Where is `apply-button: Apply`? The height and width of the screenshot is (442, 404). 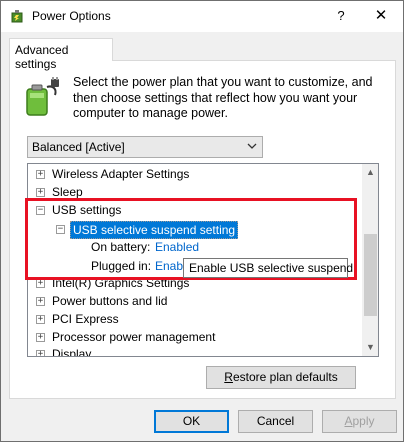
apply-button: Apply is located at coordinates (359, 421).